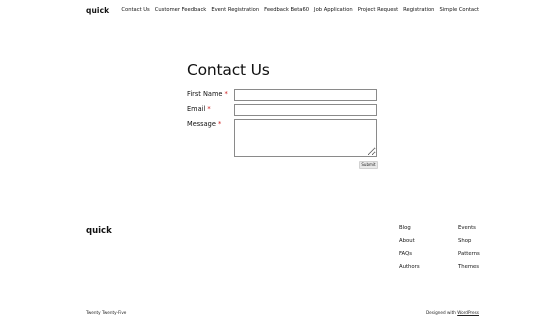  What do you see at coordinates (135, 10) in the screenshot?
I see `nav-item-contact-us: Contact Us` at bounding box center [135, 10].